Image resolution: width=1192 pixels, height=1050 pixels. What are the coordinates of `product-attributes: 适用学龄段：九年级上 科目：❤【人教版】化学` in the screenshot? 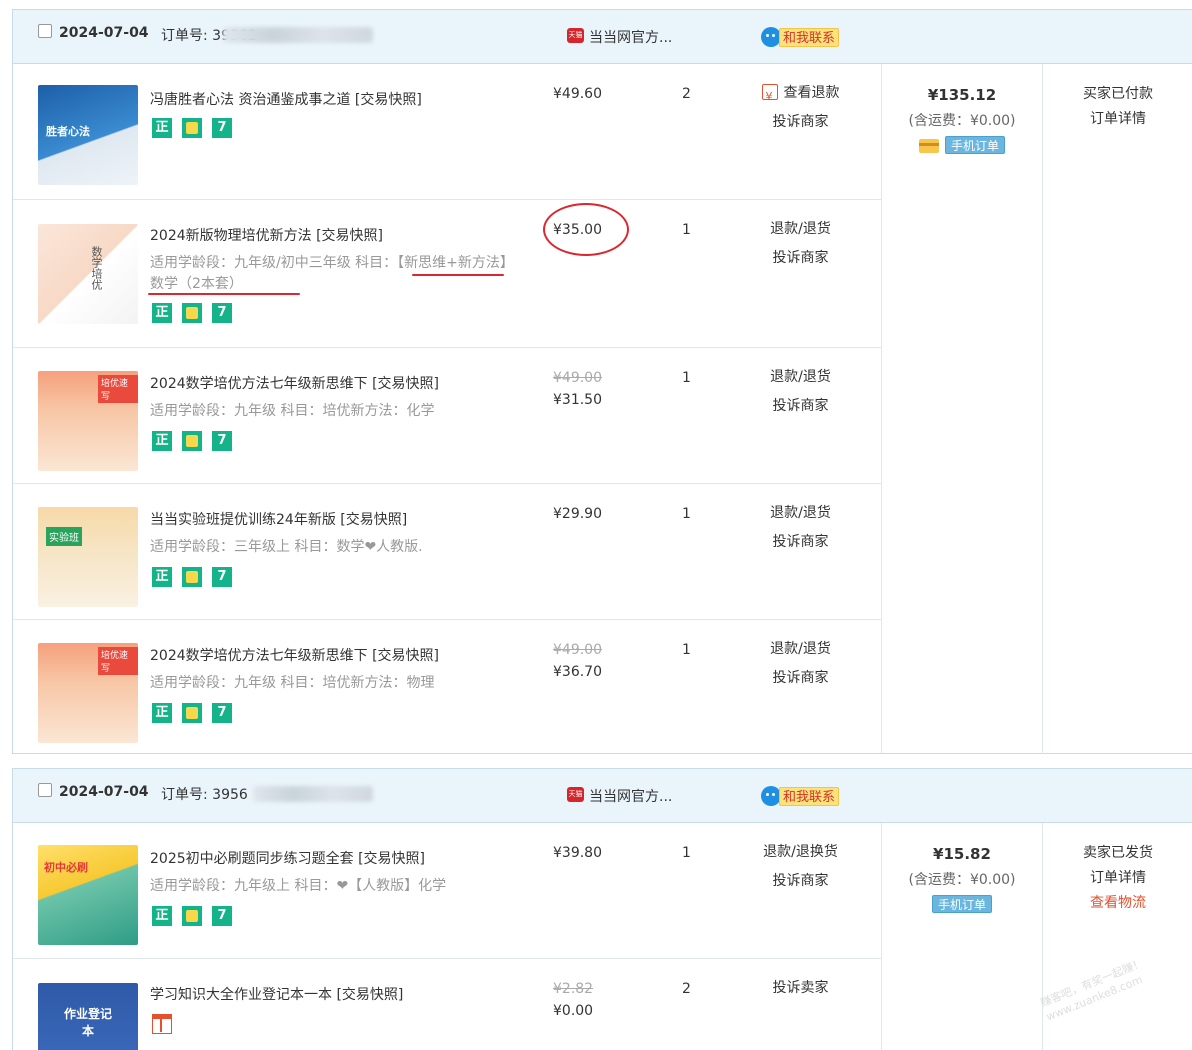 It's located at (298, 886).